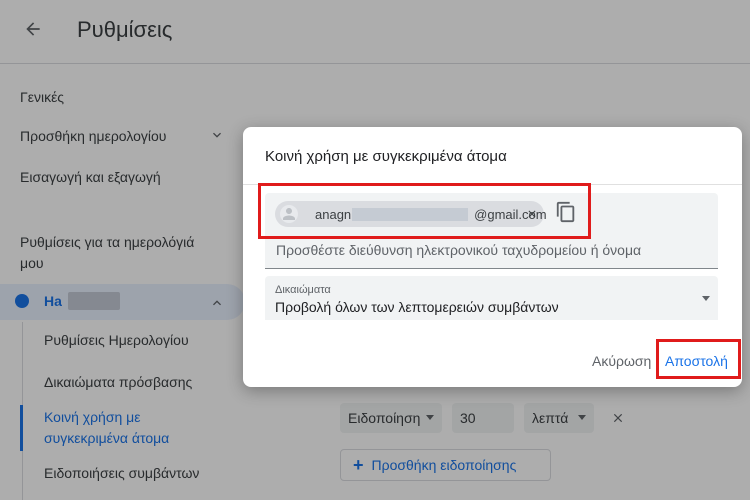 The image size is (750, 500). What do you see at coordinates (424, 211) in the screenshot?
I see `highlight-email-chip` at bounding box center [424, 211].